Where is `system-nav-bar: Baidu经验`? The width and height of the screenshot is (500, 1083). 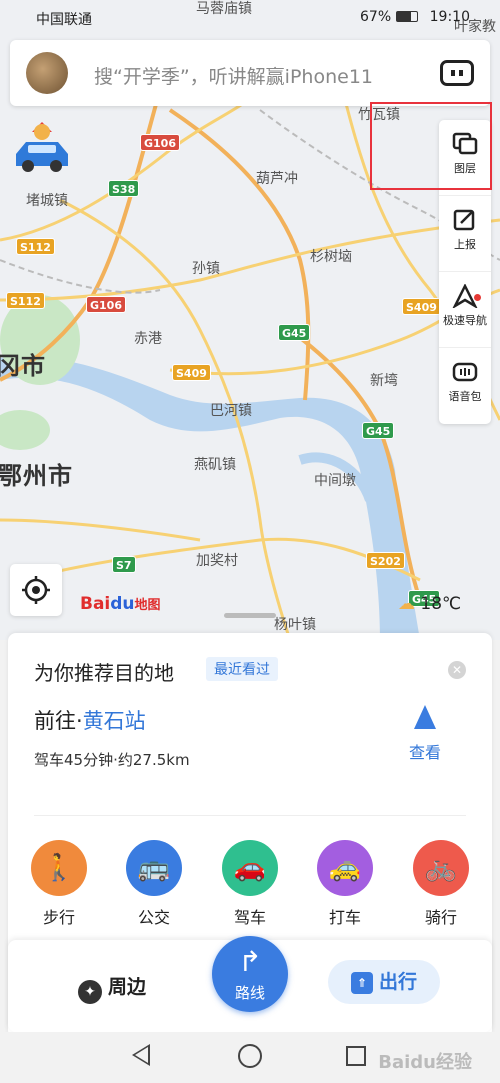
system-nav-bar: Baidu经验 is located at coordinates (250, 1057).